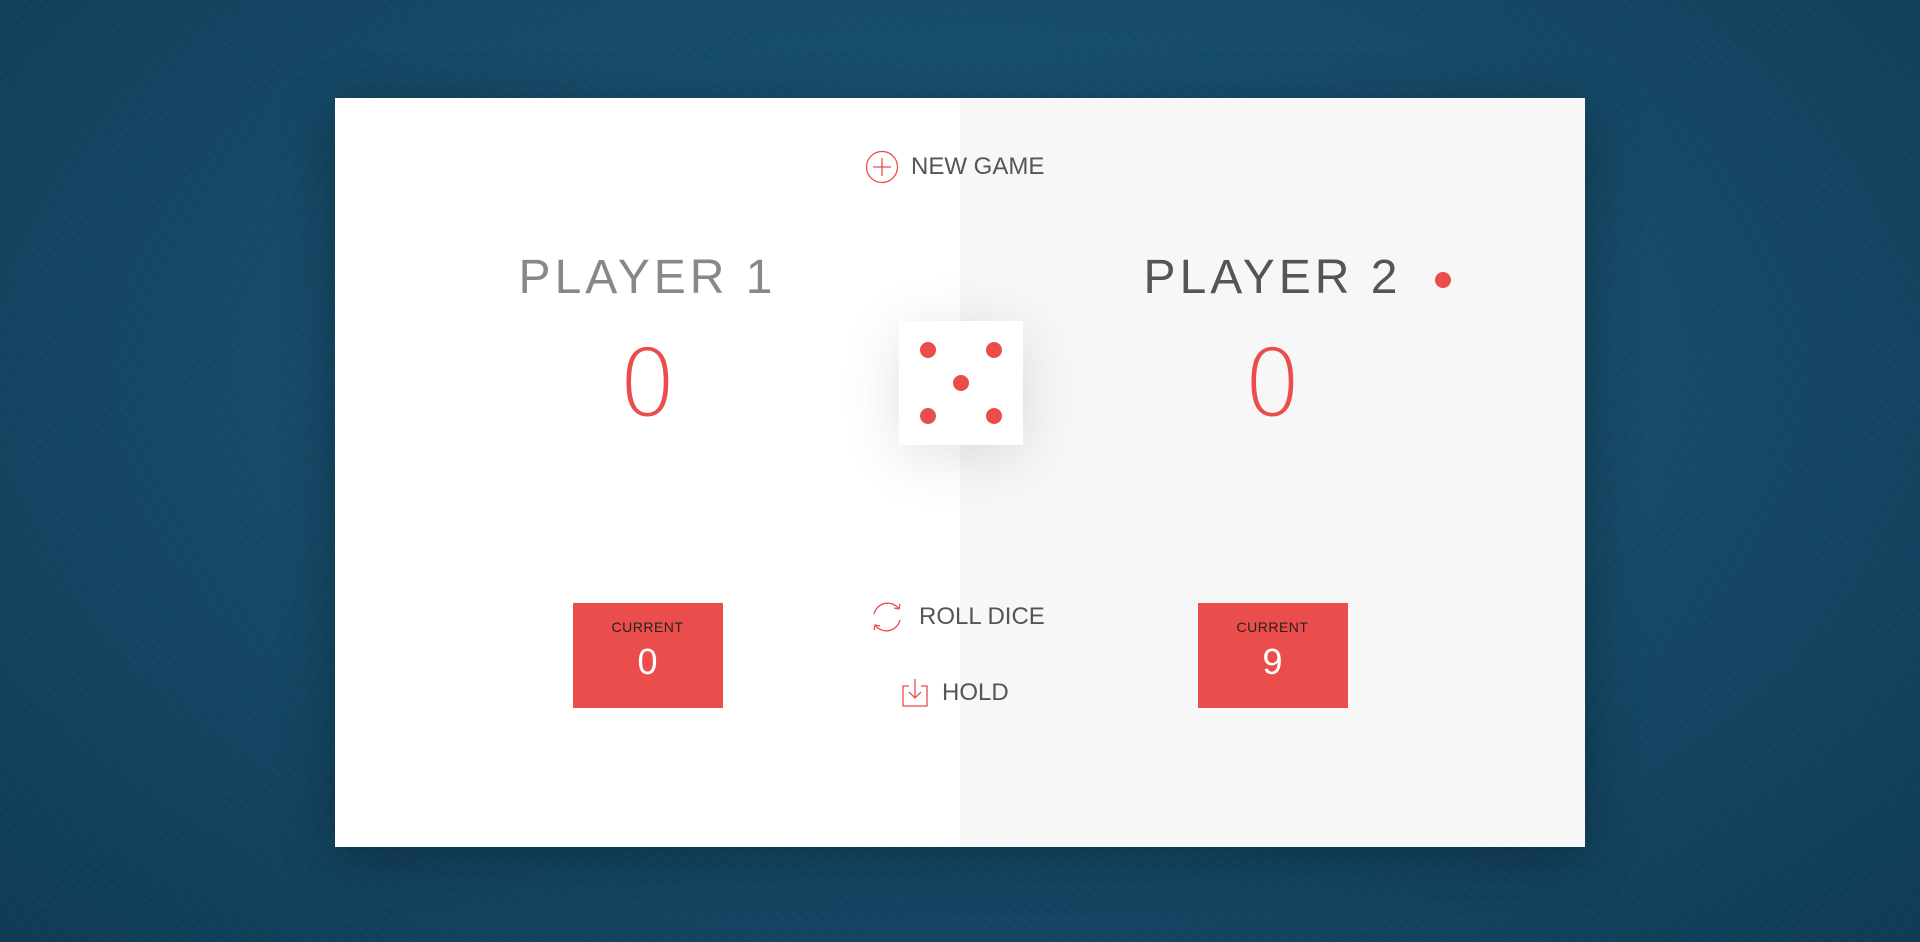 The width and height of the screenshot is (1920, 942). Describe the element at coordinates (647, 627) in the screenshot. I see `player-1-current-label: Current` at that location.